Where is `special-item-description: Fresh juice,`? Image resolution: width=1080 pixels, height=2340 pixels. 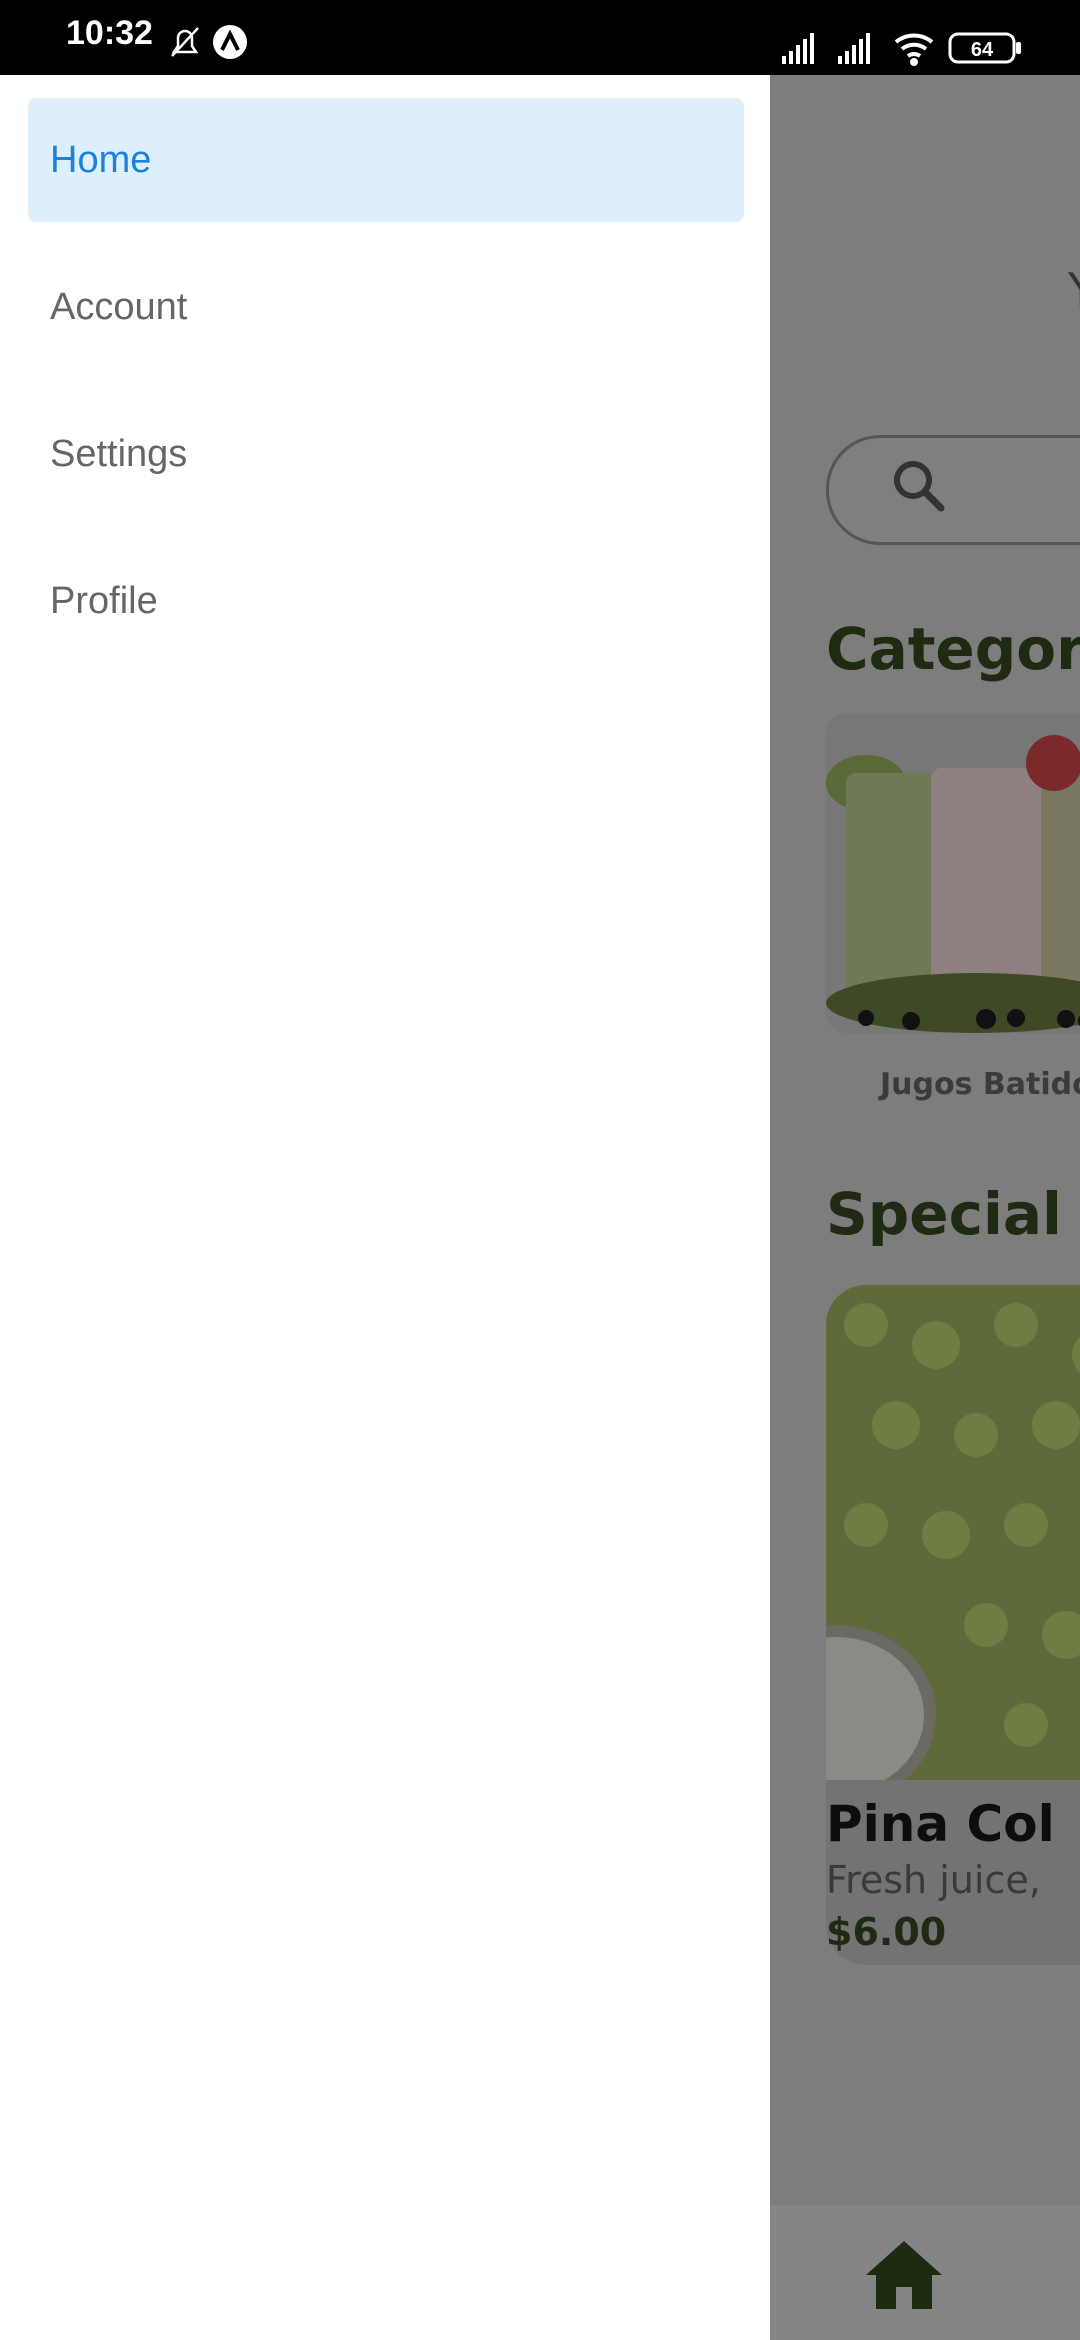 special-item-description: Fresh juice, is located at coordinates (933, 1880).